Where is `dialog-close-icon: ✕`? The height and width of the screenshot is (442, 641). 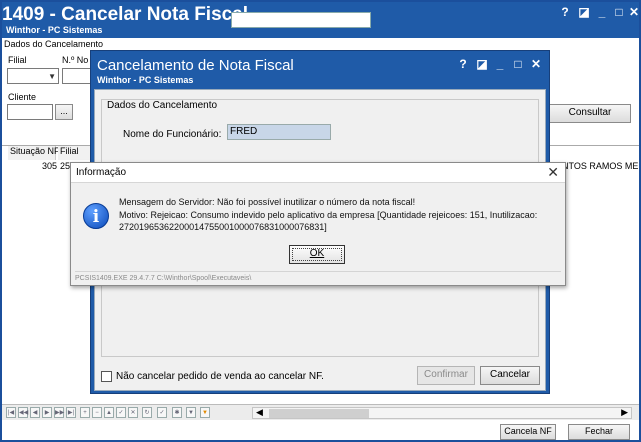 dialog-close-icon: ✕ is located at coordinates (536, 64).